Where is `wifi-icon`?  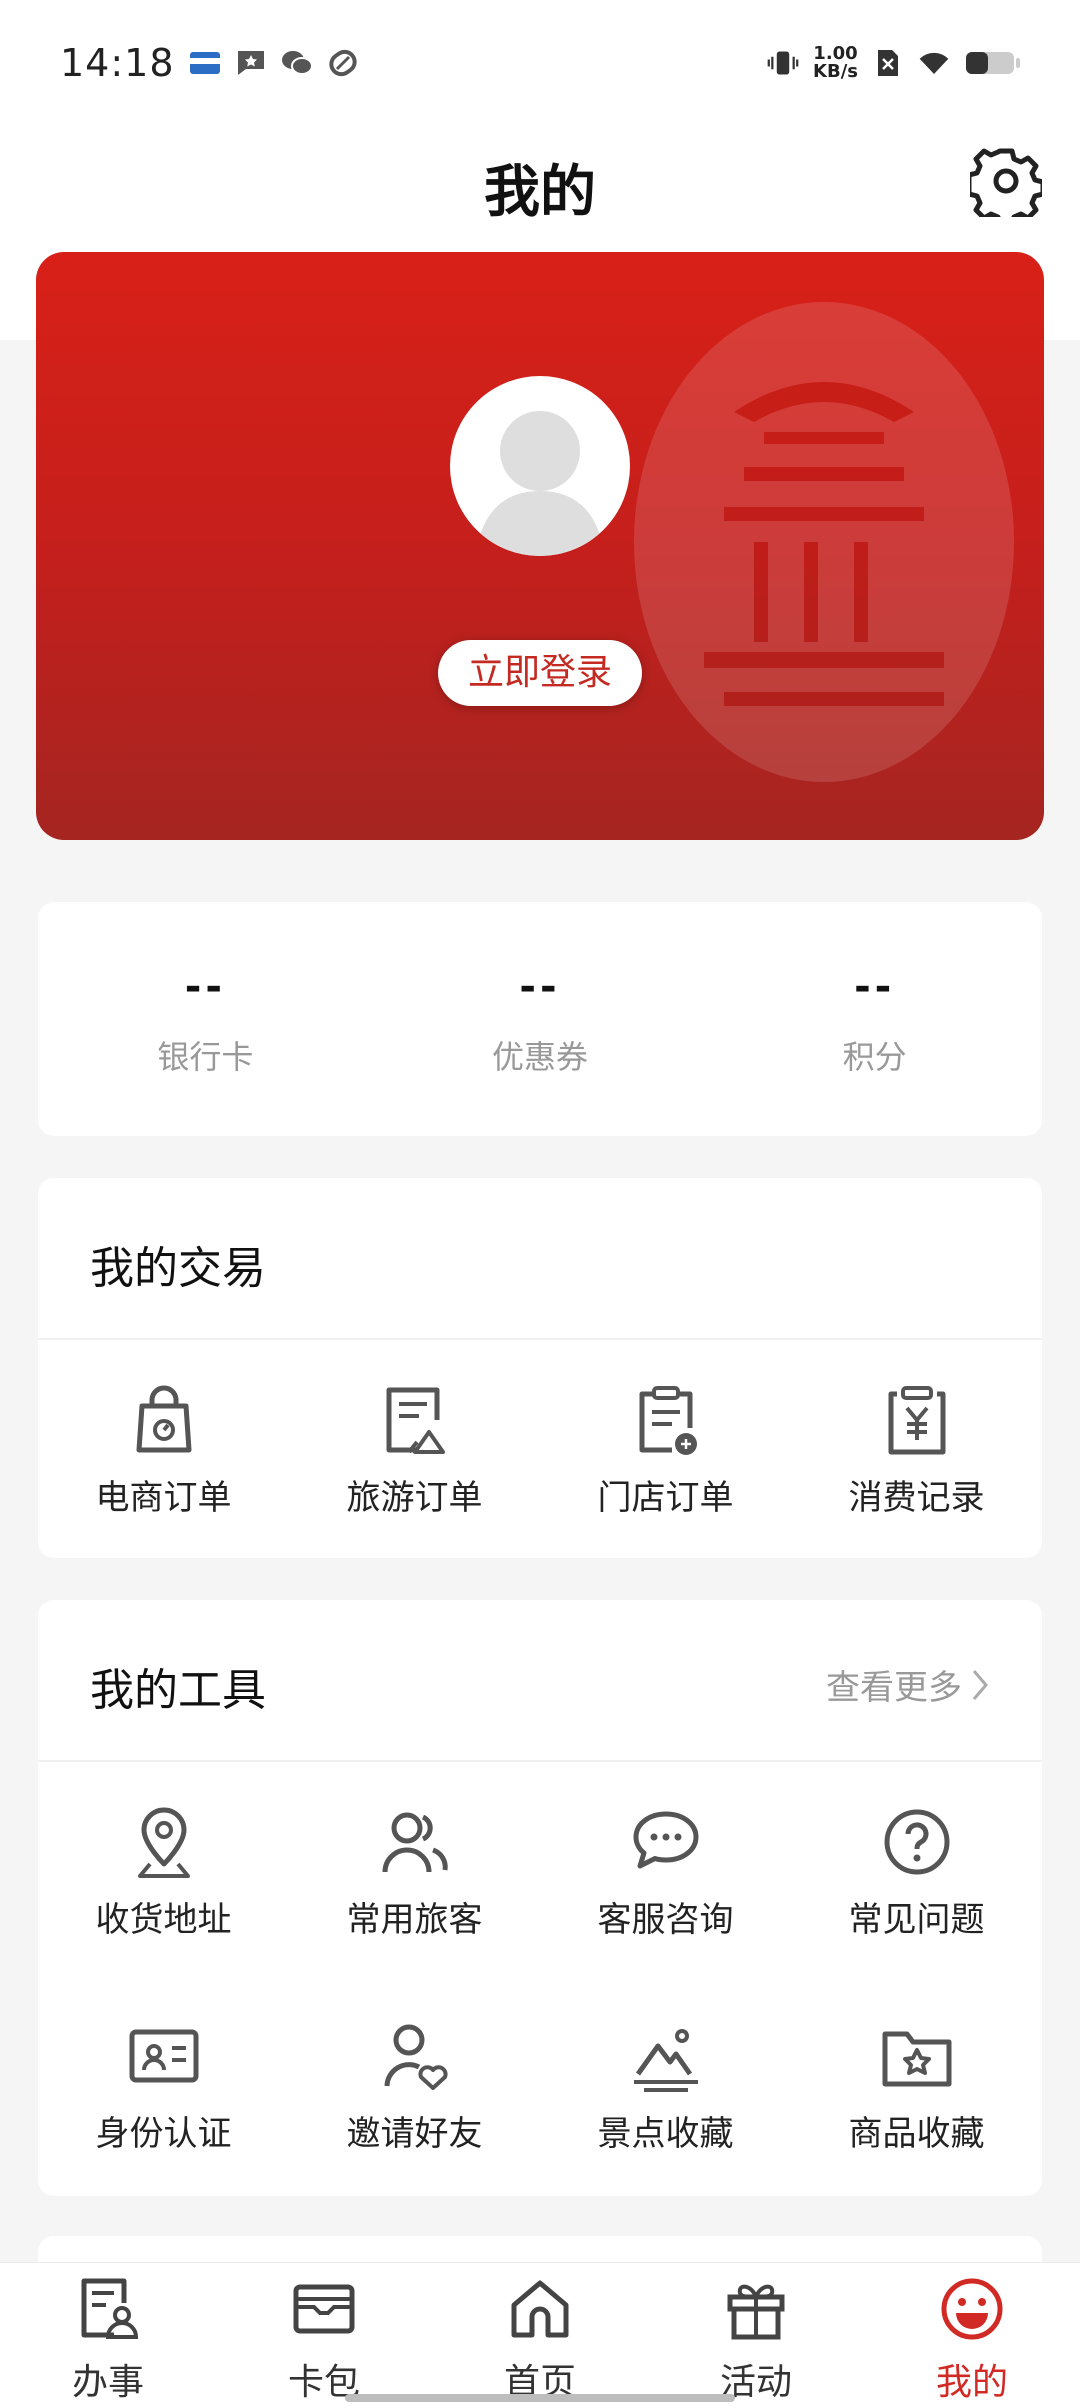 wifi-icon is located at coordinates (934, 63).